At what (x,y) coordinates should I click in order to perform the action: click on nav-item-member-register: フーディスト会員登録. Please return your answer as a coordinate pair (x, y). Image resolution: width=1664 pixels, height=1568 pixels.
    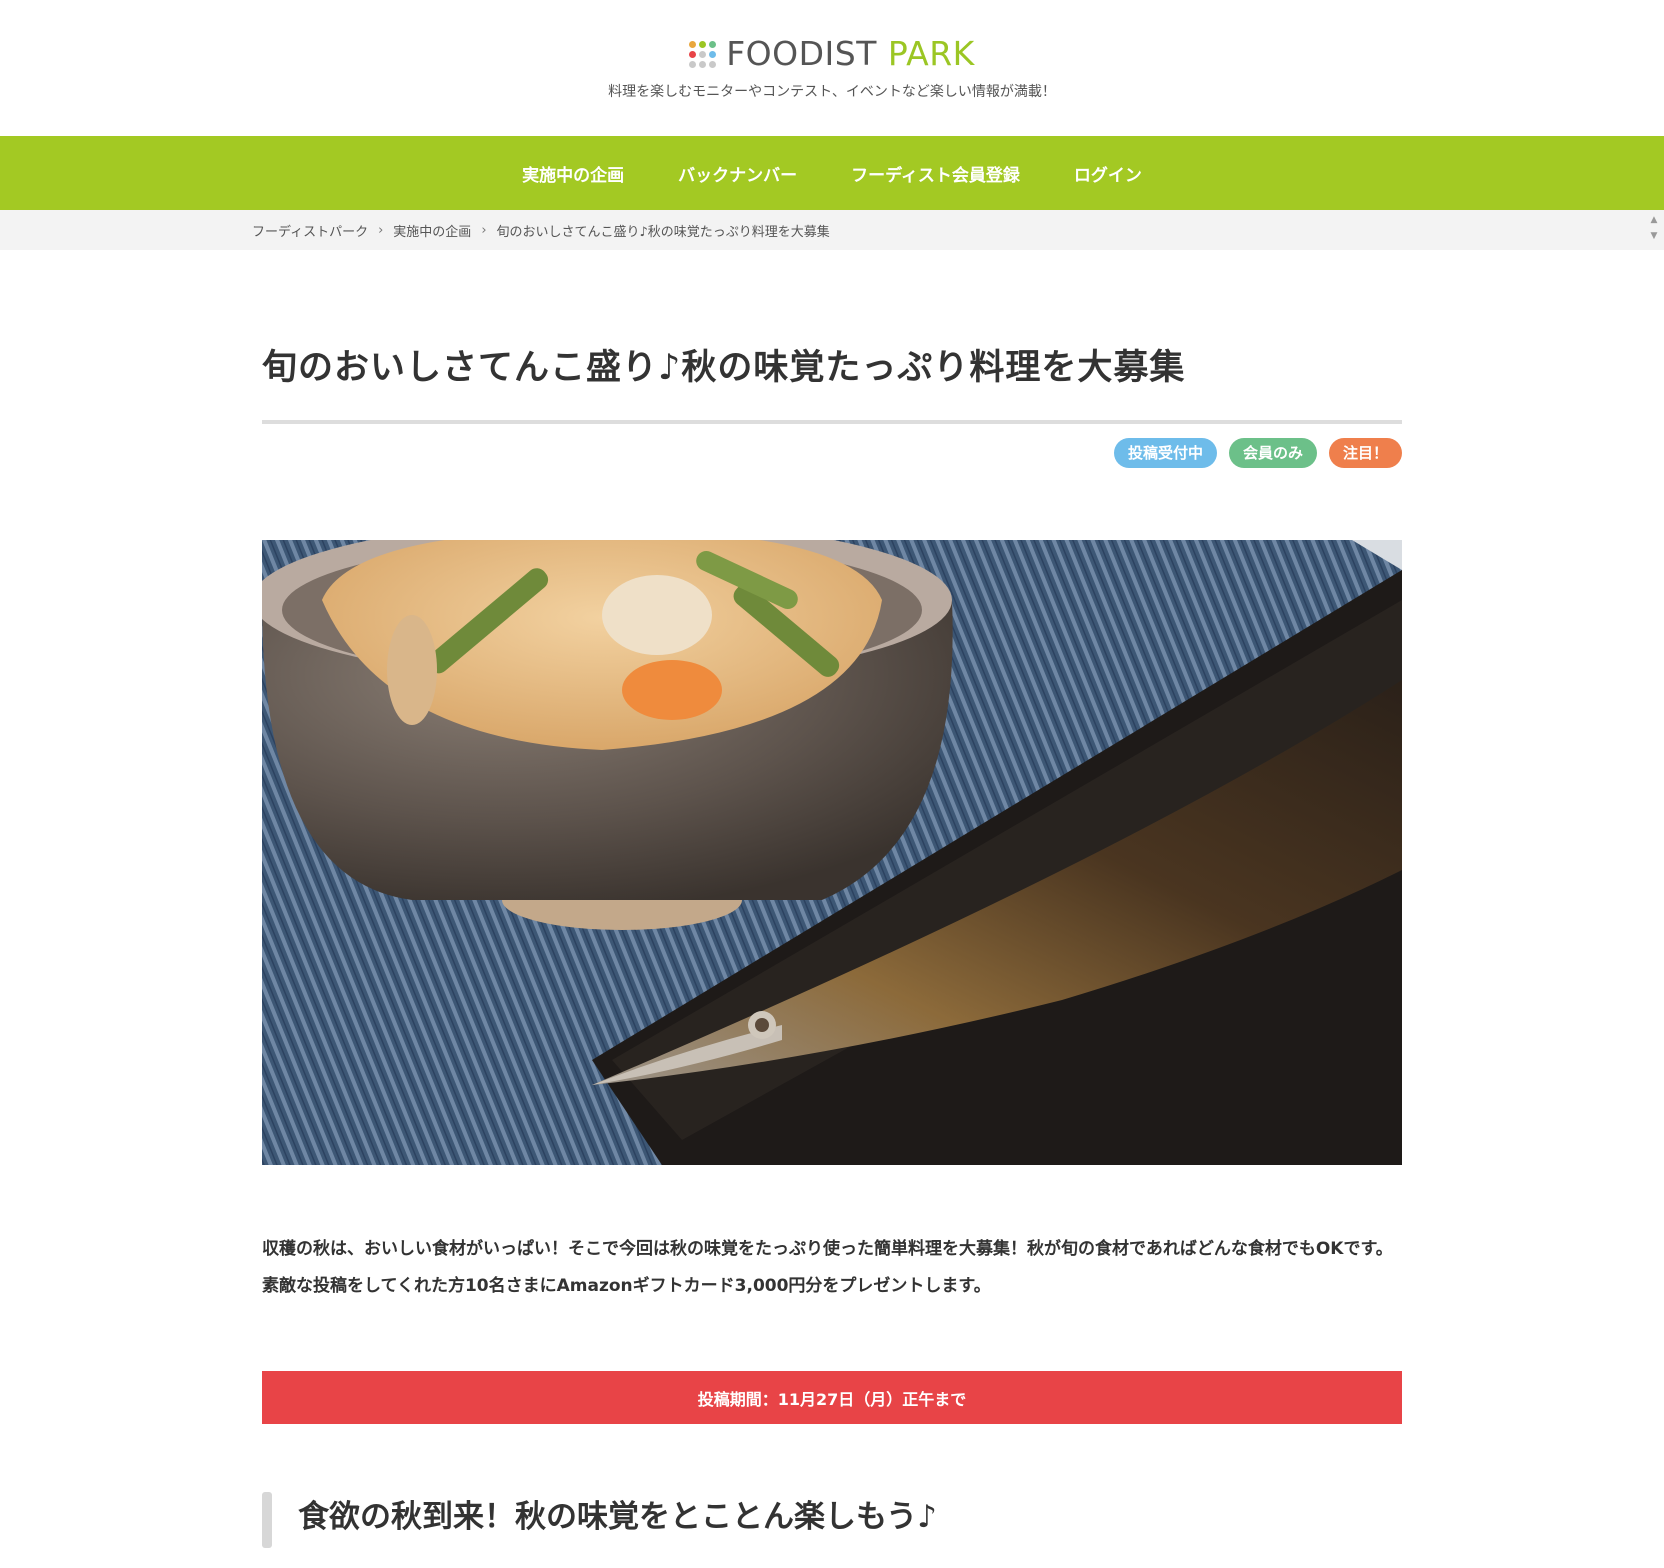
    Looking at the image, I should click on (935, 173).